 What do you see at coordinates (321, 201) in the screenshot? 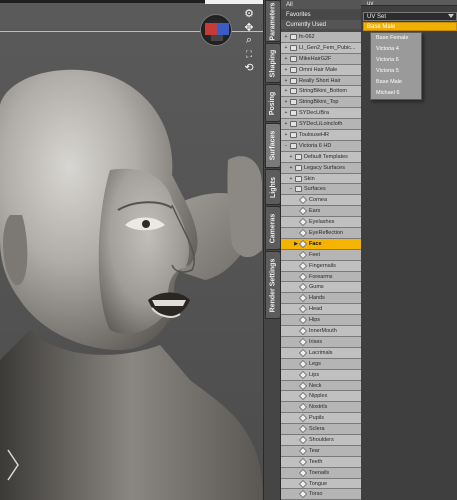
I see `tree-row: Cornea` at bounding box center [321, 201].